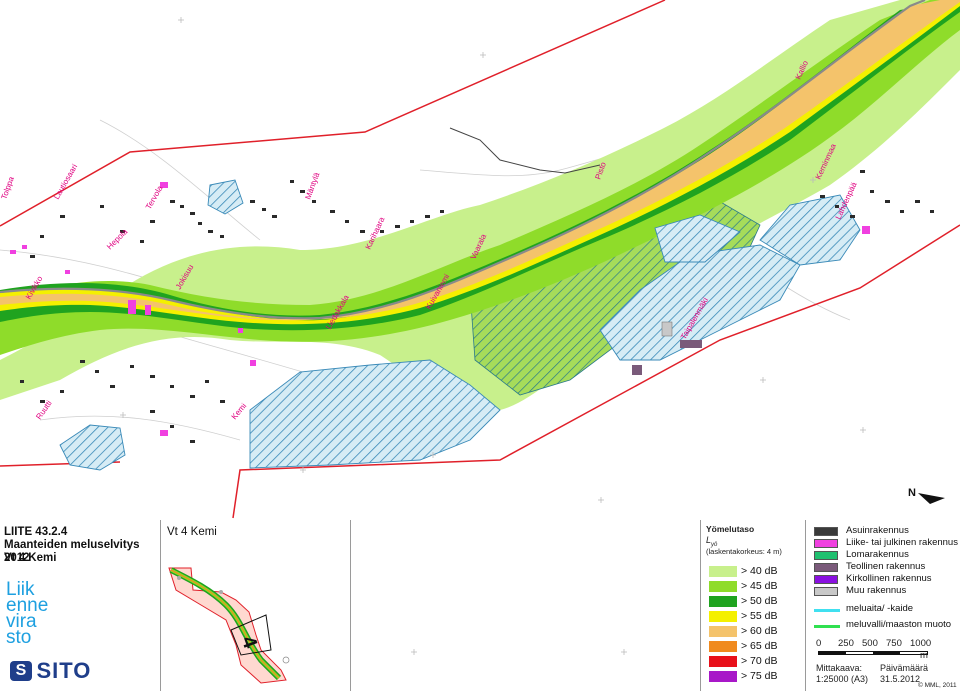 This screenshot has width=960, height=696. I want to click on swatch-70db, so click(723, 661).